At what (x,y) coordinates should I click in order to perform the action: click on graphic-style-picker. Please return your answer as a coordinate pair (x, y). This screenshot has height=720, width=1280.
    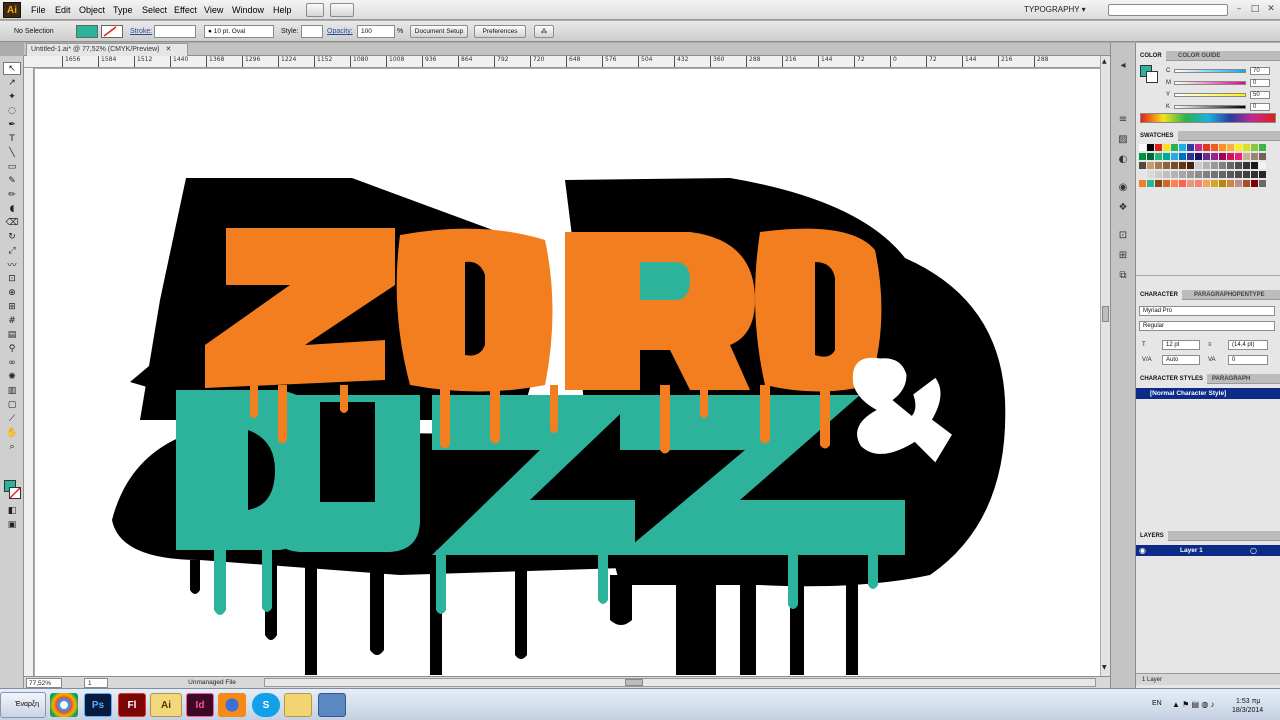
    Looking at the image, I should click on (312, 31).